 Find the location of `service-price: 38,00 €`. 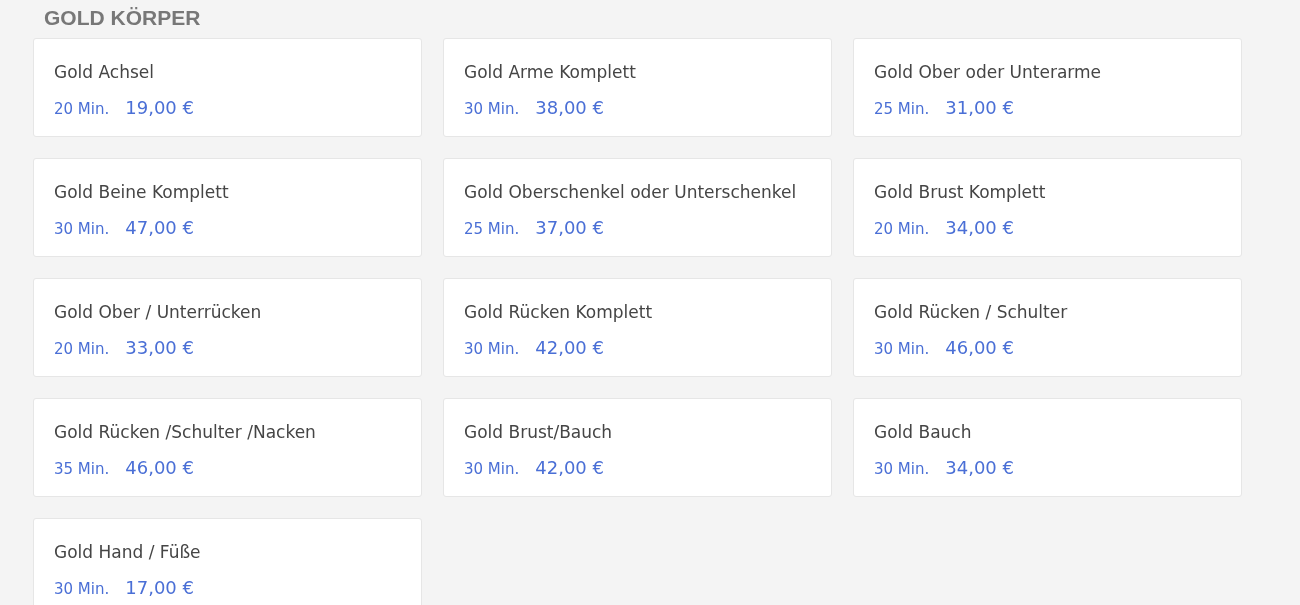

service-price: 38,00 € is located at coordinates (569, 107).